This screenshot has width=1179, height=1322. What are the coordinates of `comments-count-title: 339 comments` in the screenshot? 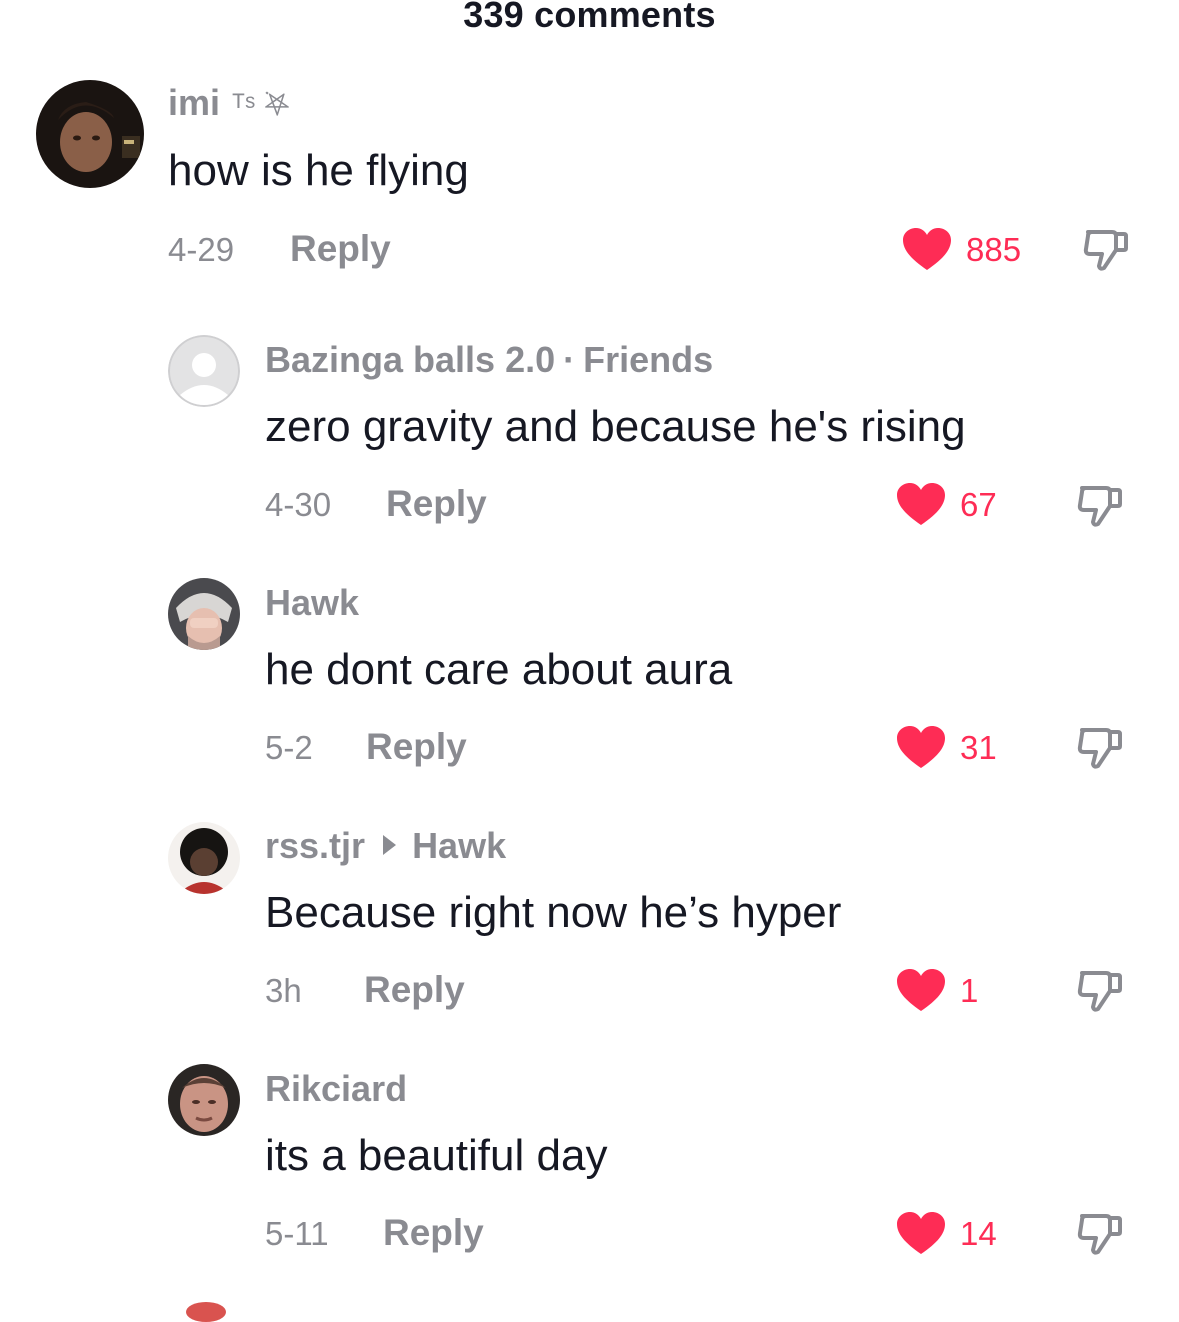 It's located at (589, 17).